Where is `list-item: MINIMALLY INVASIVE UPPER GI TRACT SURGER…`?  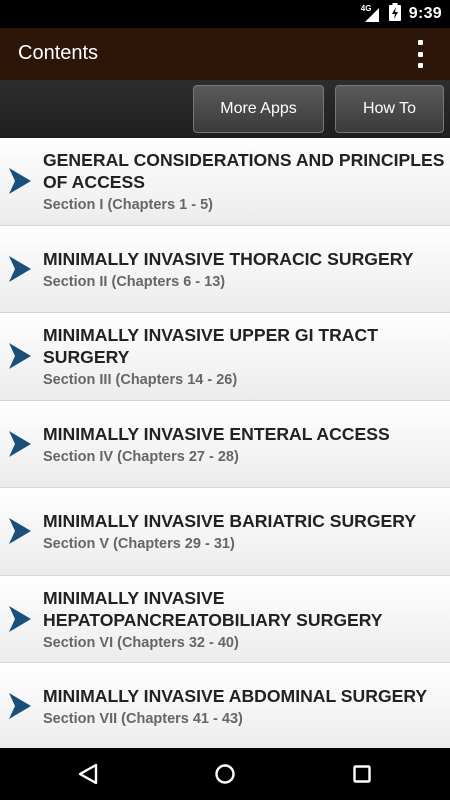 list-item: MINIMALLY INVASIVE UPPER GI TRACT SURGER… is located at coordinates (225, 357).